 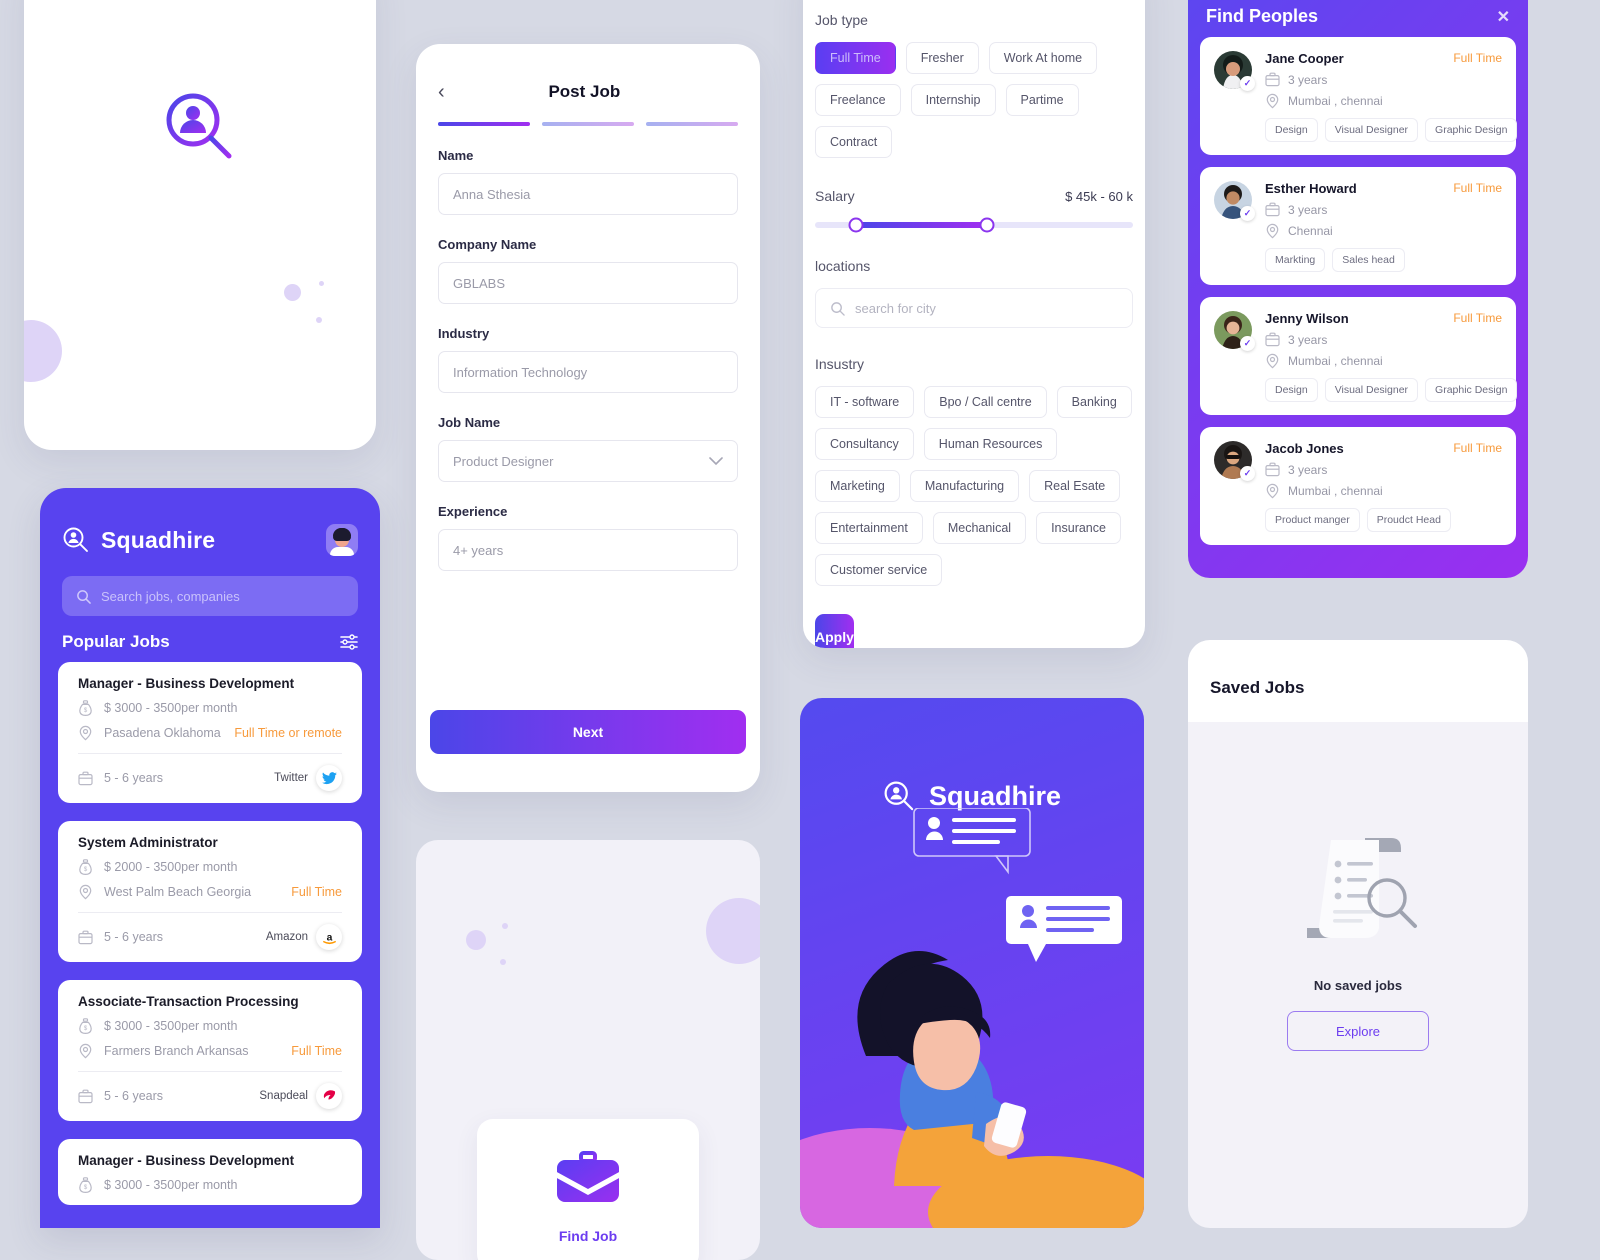 I want to click on sliders-icon, so click(x=349, y=642).